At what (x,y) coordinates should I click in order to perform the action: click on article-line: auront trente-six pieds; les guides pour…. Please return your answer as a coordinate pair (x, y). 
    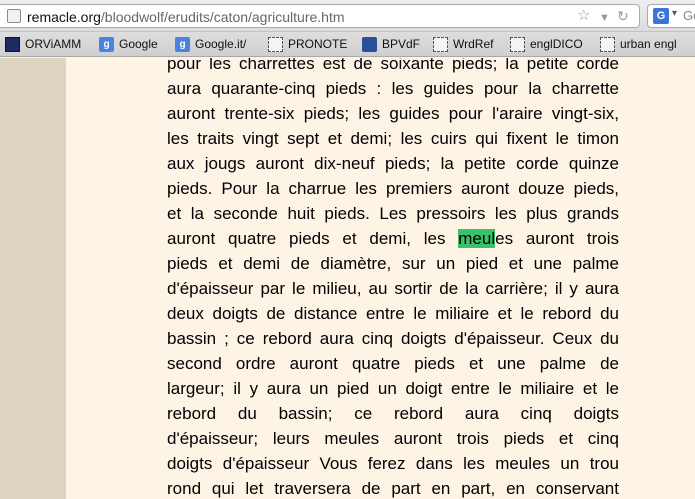
    Looking at the image, I should click on (393, 113).